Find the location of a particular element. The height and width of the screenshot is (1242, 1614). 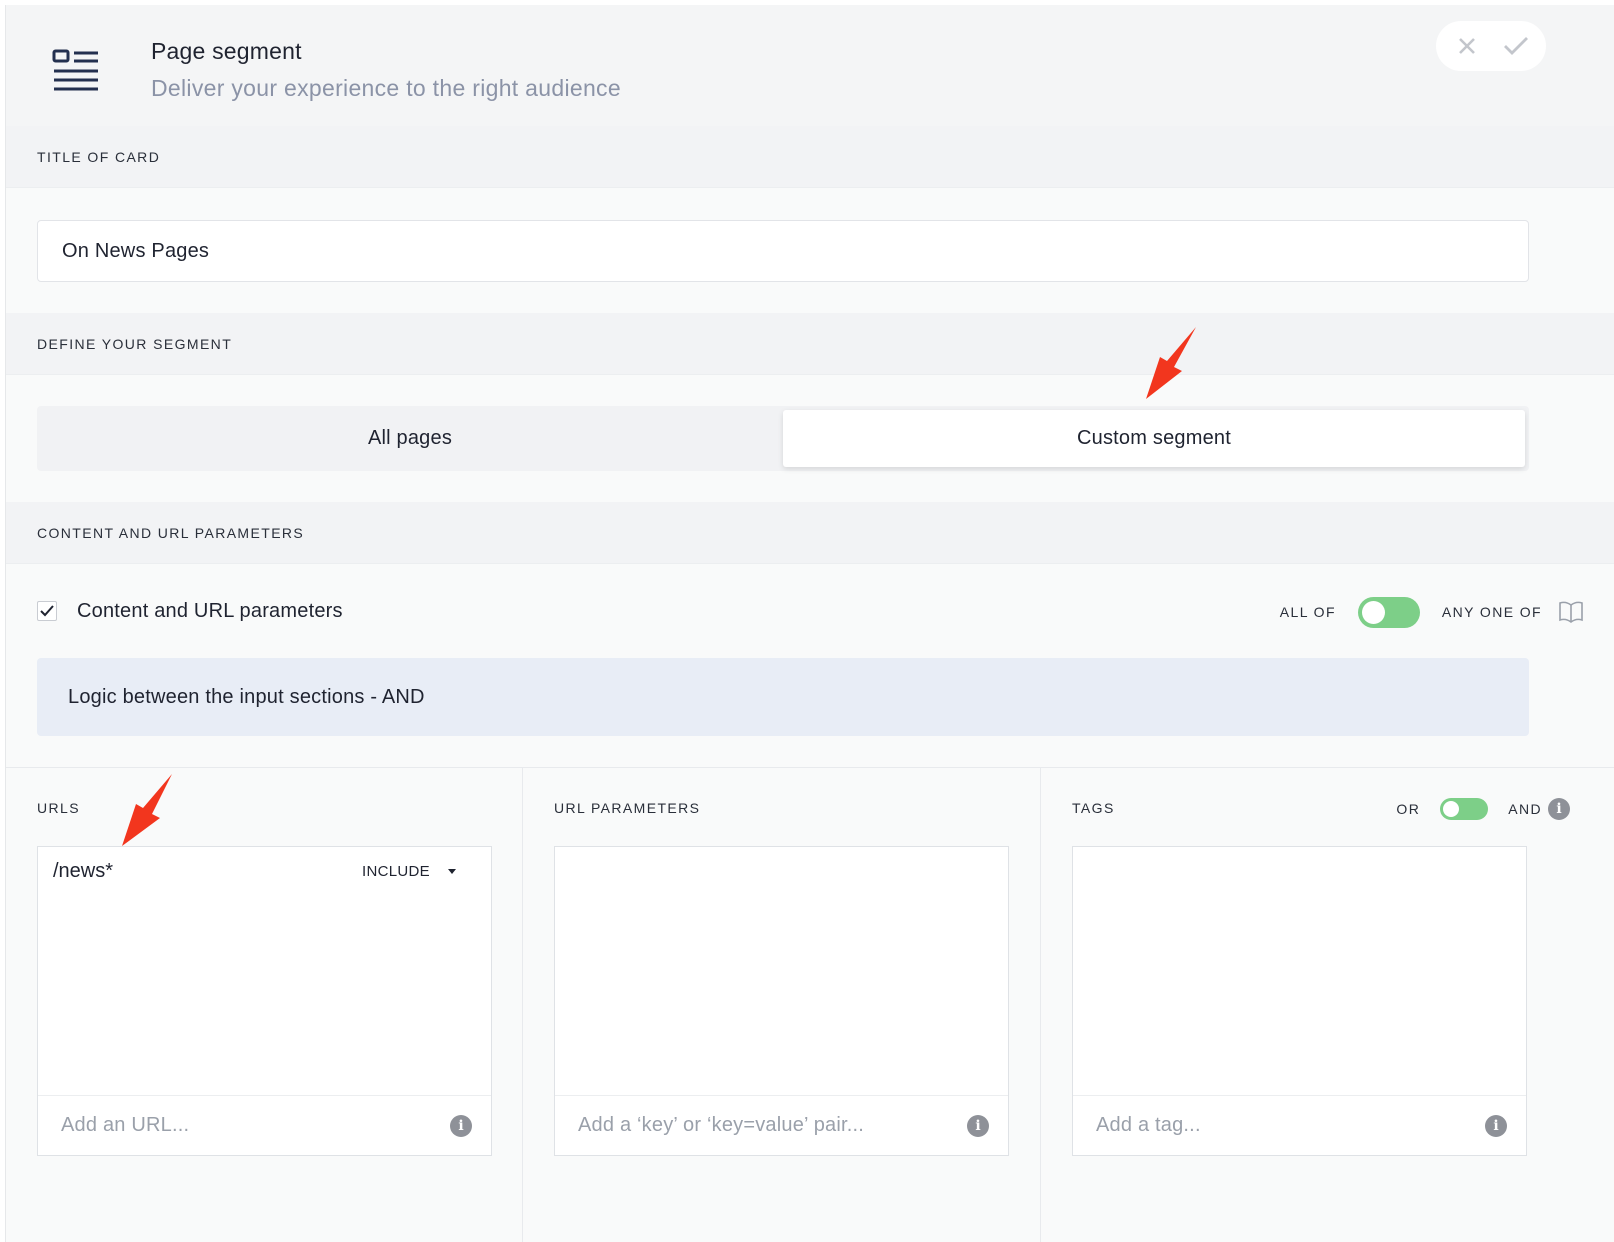

tags-box: i is located at coordinates (1299, 1001).